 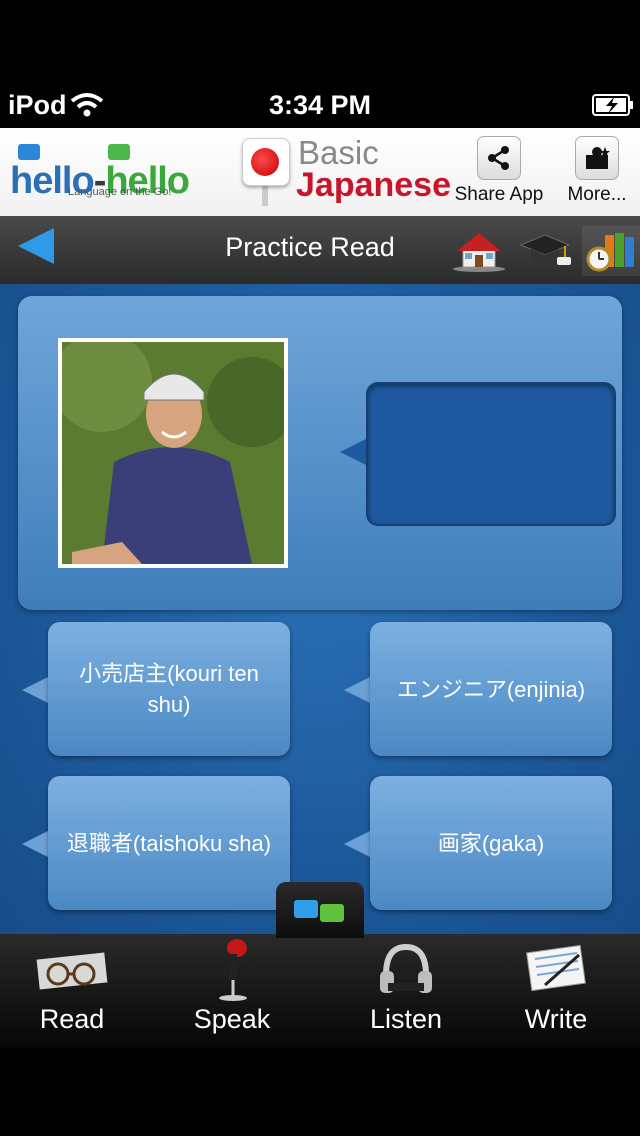 I want to click on books-clock-icon, so click(x=611, y=251).